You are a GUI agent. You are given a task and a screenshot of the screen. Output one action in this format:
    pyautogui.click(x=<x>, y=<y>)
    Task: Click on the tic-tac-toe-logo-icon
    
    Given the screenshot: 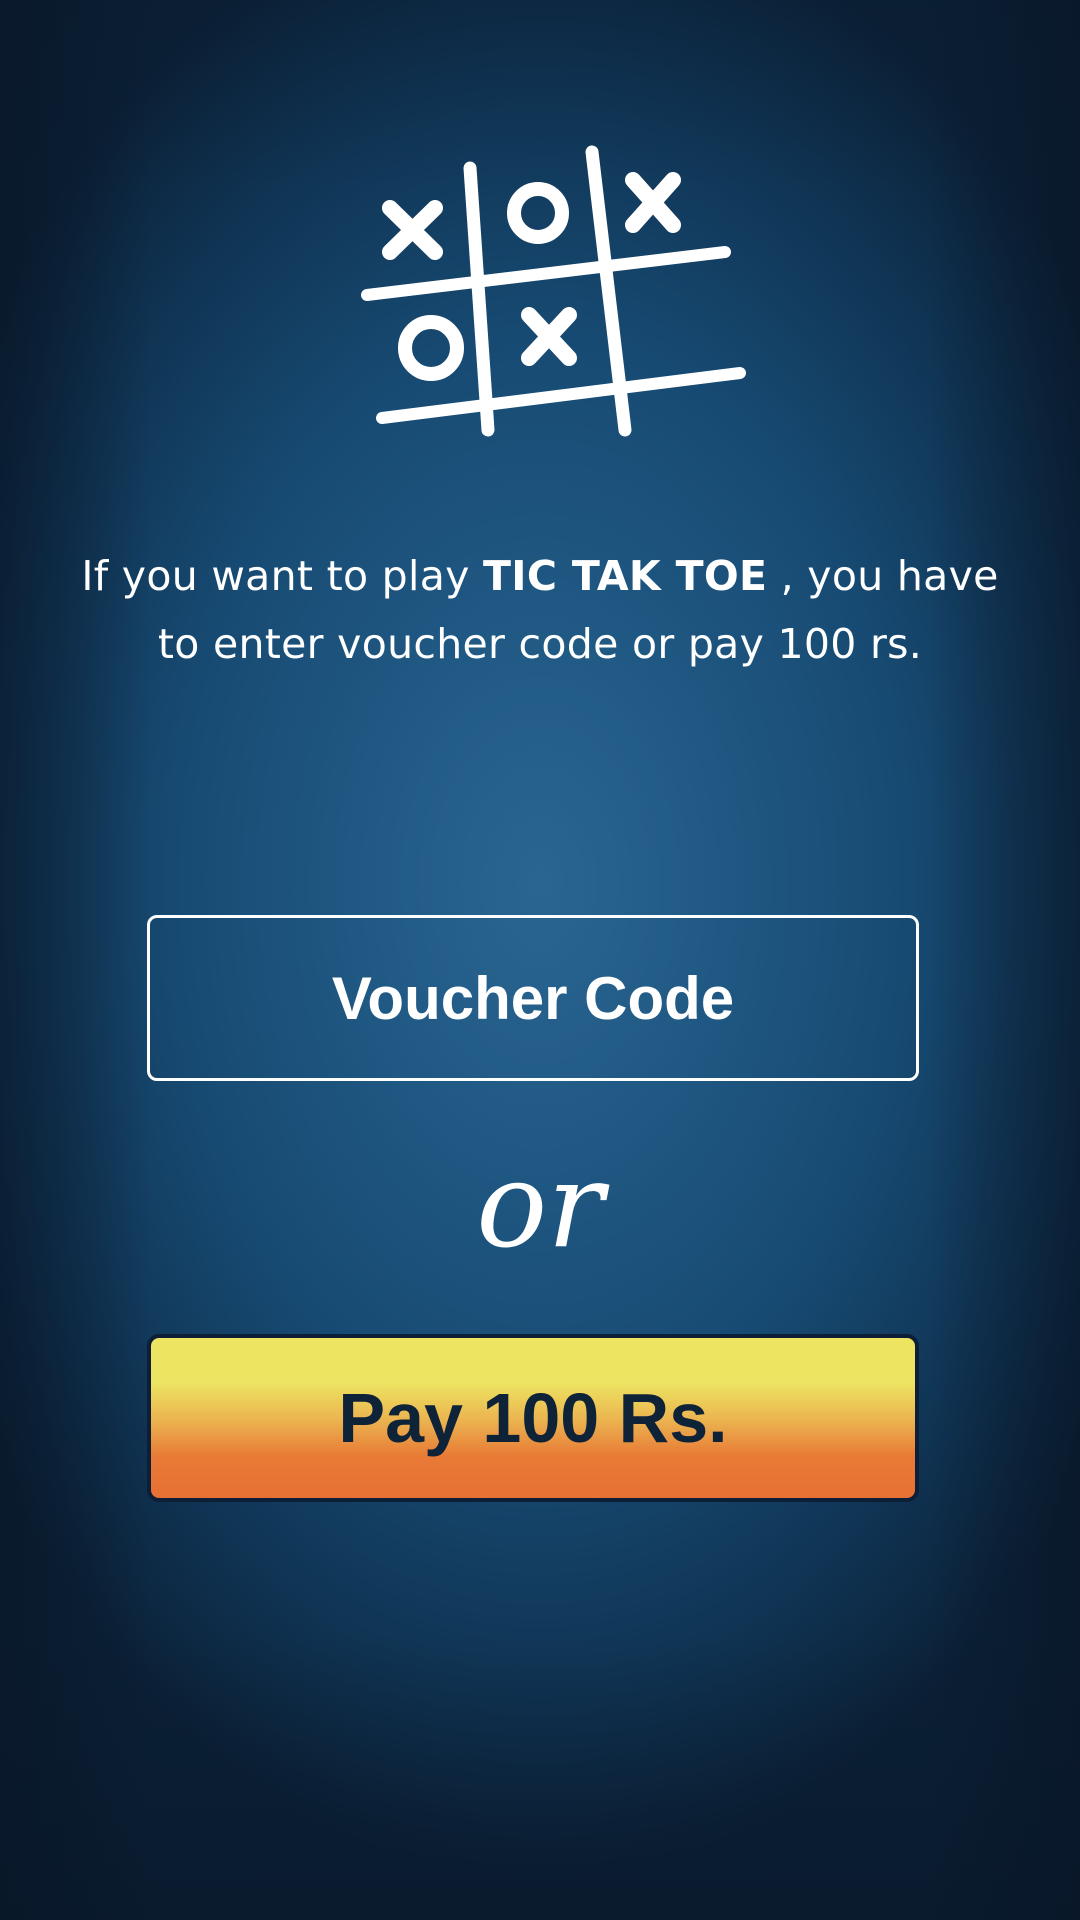 What is the action you would take?
    pyautogui.click(x=555, y=295)
    